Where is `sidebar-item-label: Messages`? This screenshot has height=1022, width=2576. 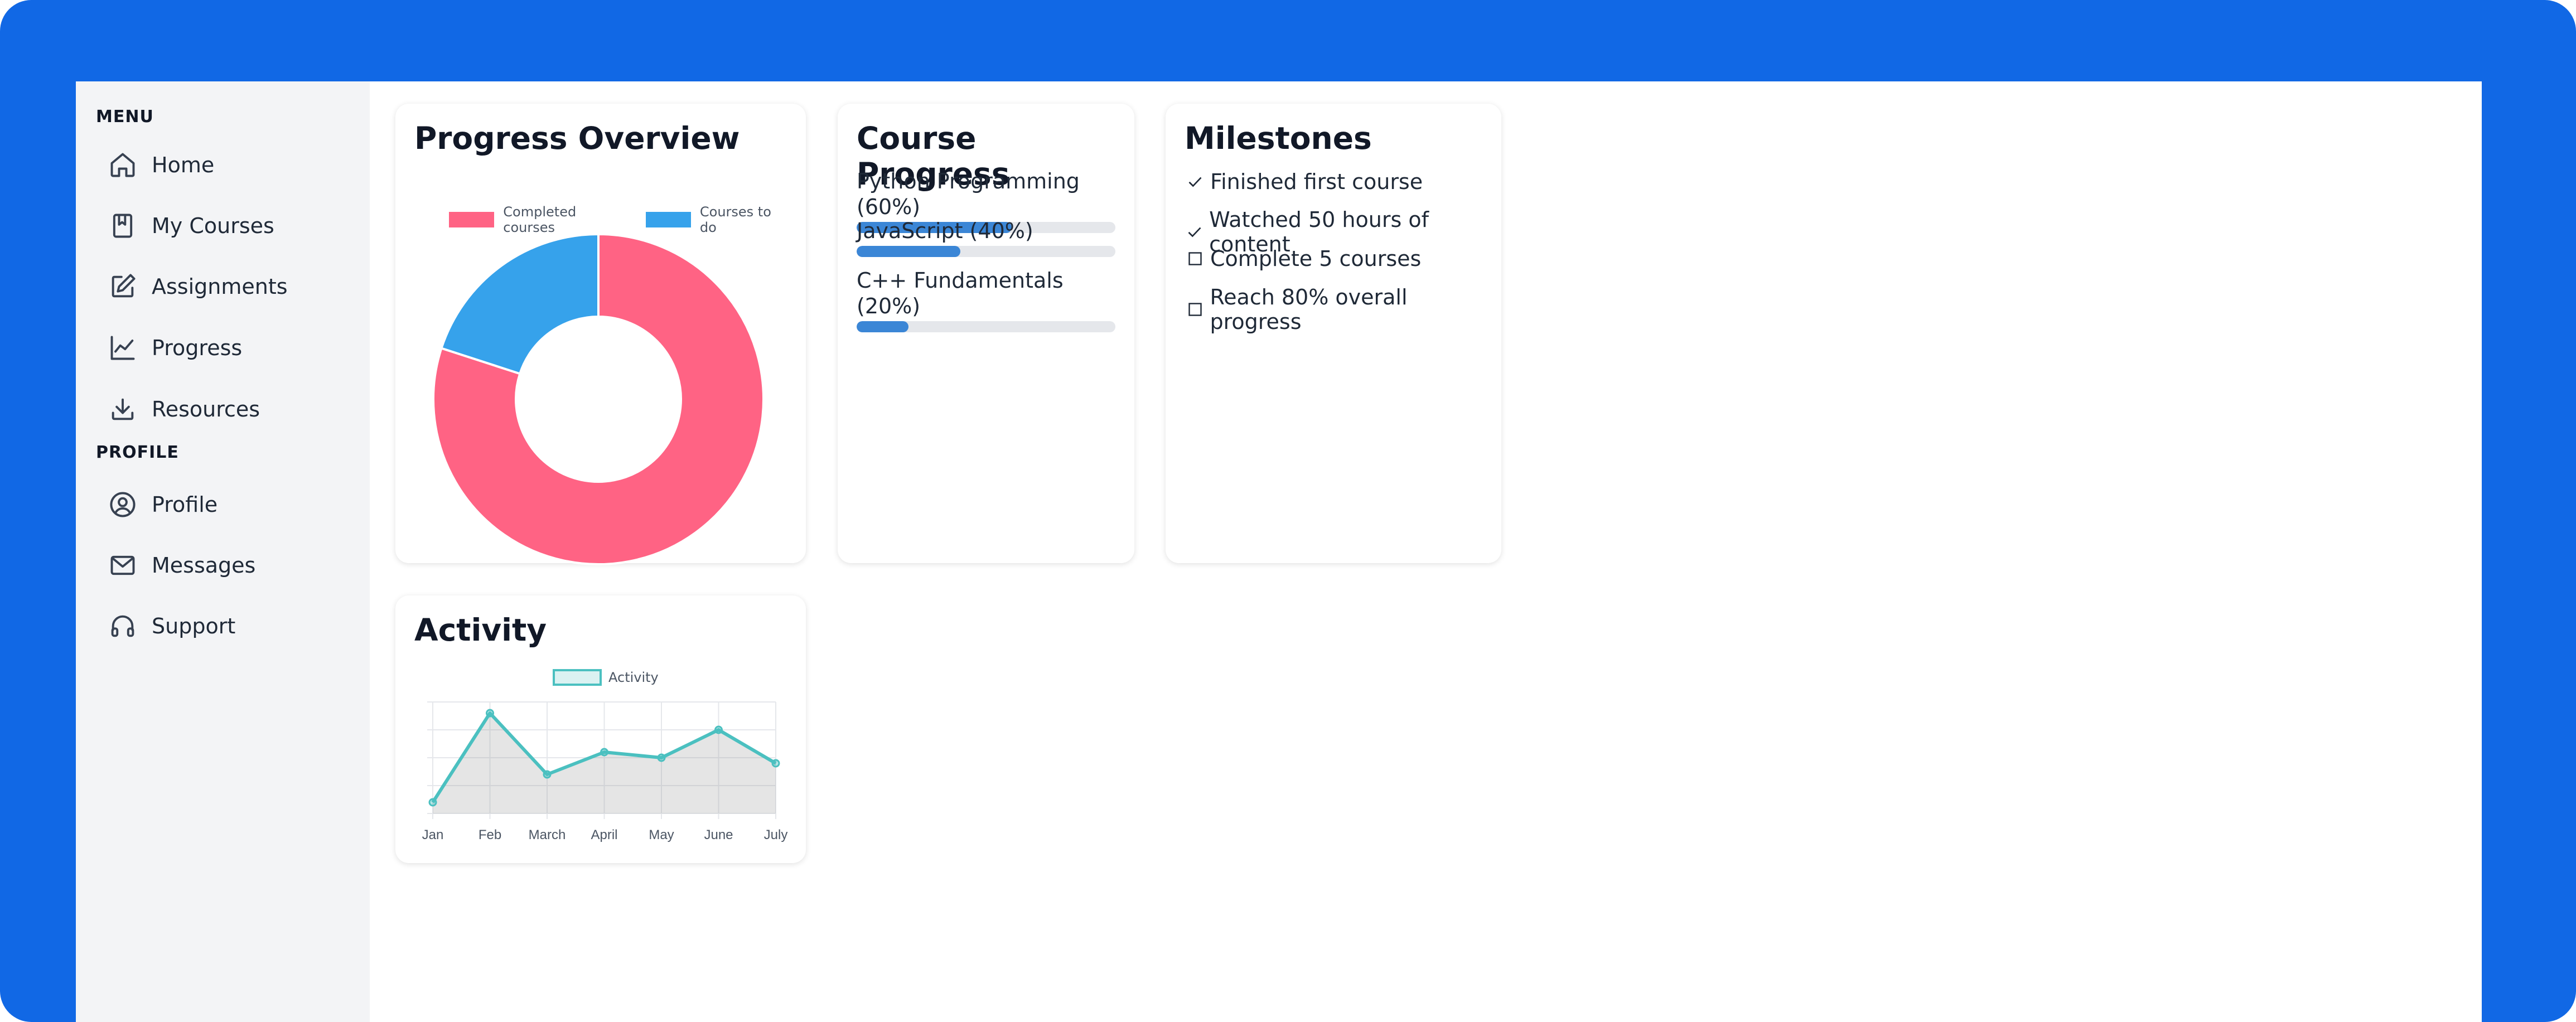
sidebar-item-label: Messages is located at coordinates (204, 565).